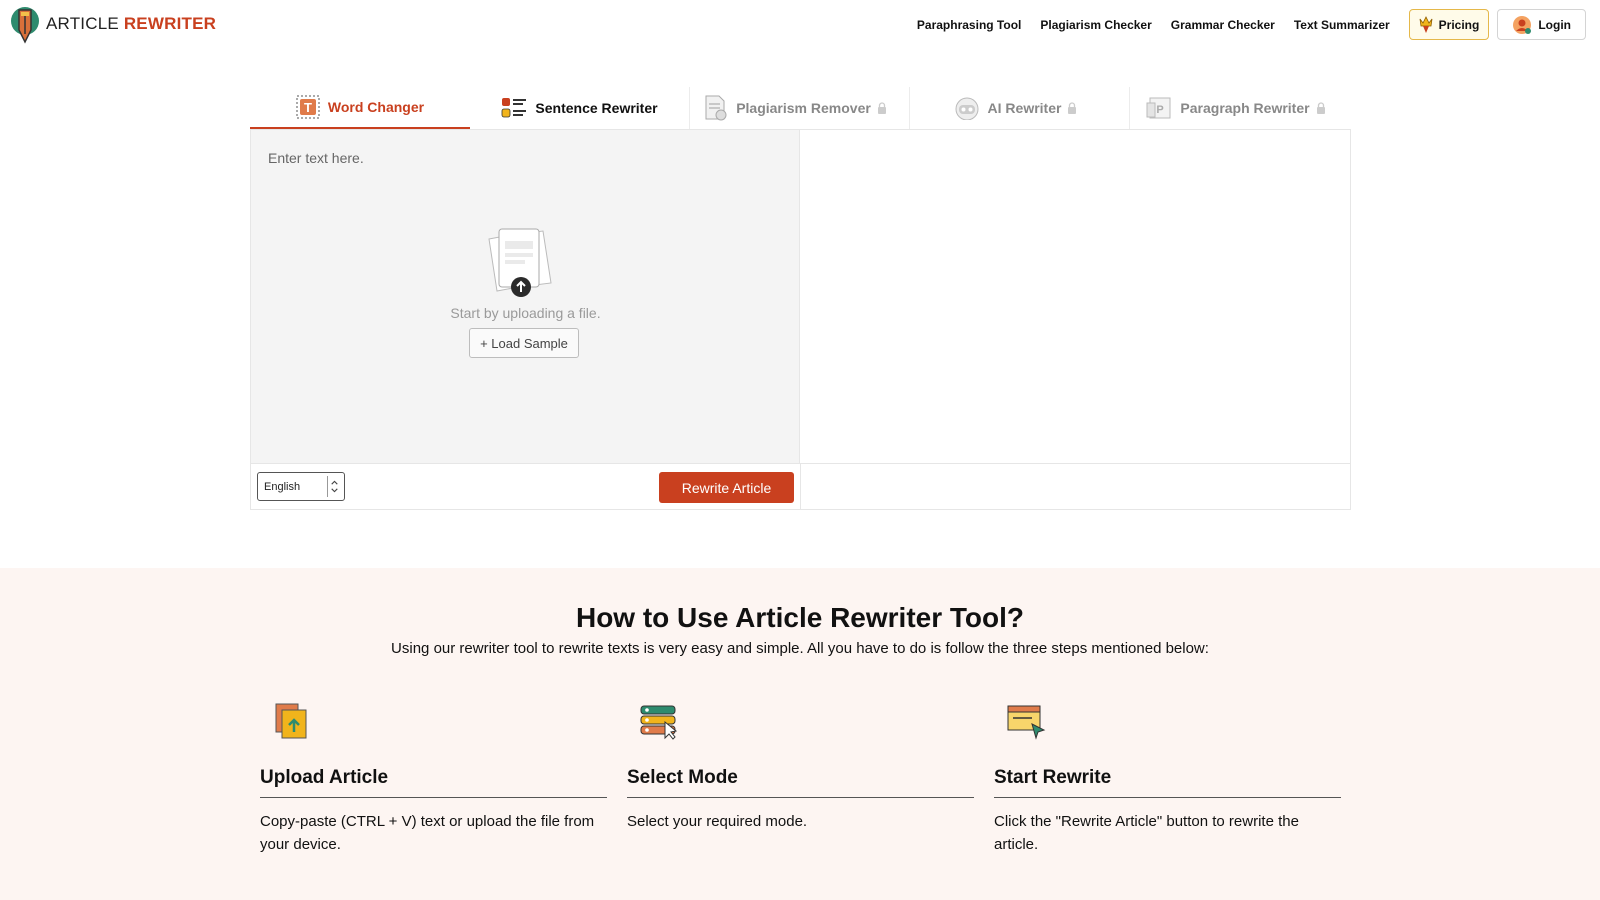 Image resolution: width=1600 pixels, height=900 pixels. Describe the element at coordinates (716, 108) in the screenshot. I see `document-check-icon` at that location.